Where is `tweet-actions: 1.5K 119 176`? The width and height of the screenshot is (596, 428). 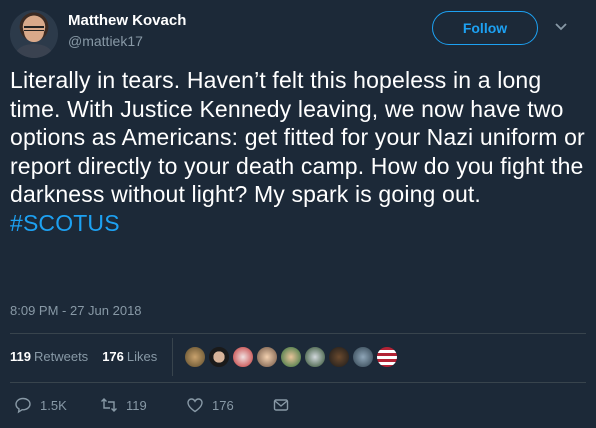 tweet-actions: 1.5K 119 176 is located at coordinates (152, 405).